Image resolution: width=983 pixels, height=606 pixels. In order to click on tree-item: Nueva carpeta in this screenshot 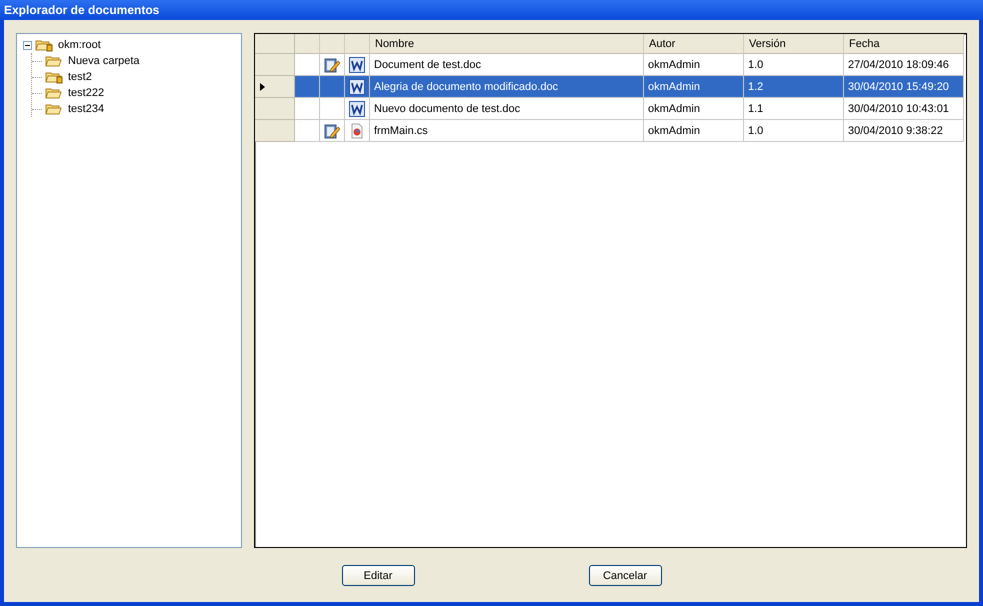, I will do `click(104, 61)`.